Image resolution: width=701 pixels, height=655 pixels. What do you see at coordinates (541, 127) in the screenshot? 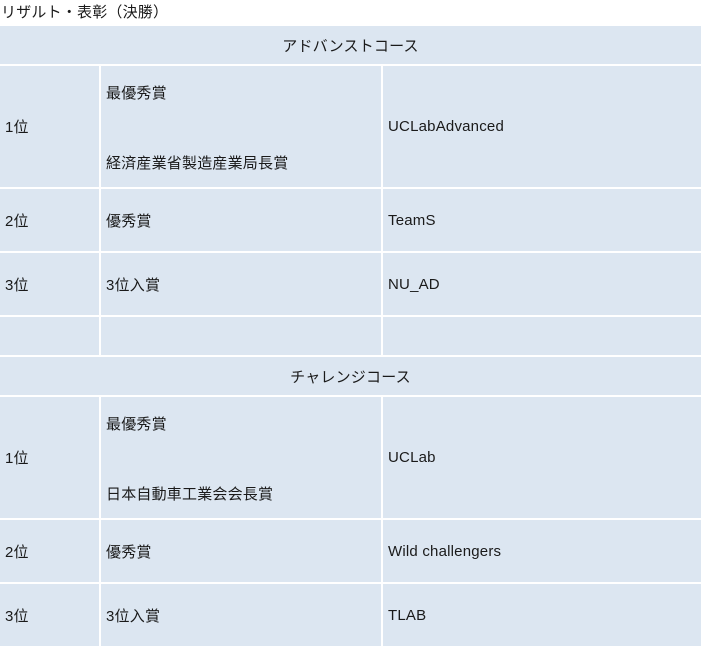
I see `team-cell: UCLabAdvanced` at bounding box center [541, 127].